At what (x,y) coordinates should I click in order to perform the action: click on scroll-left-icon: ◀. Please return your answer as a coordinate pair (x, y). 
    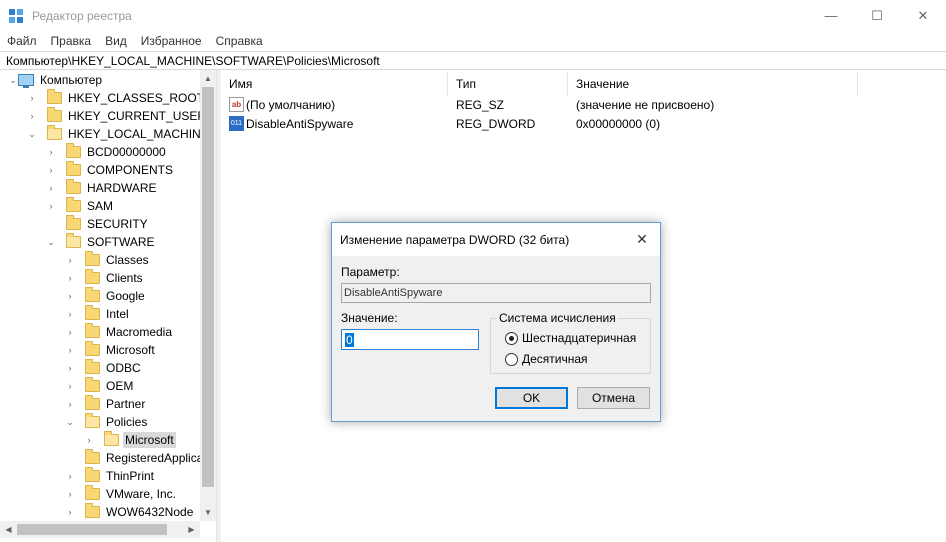
    Looking at the image, I should click on (8, 529).